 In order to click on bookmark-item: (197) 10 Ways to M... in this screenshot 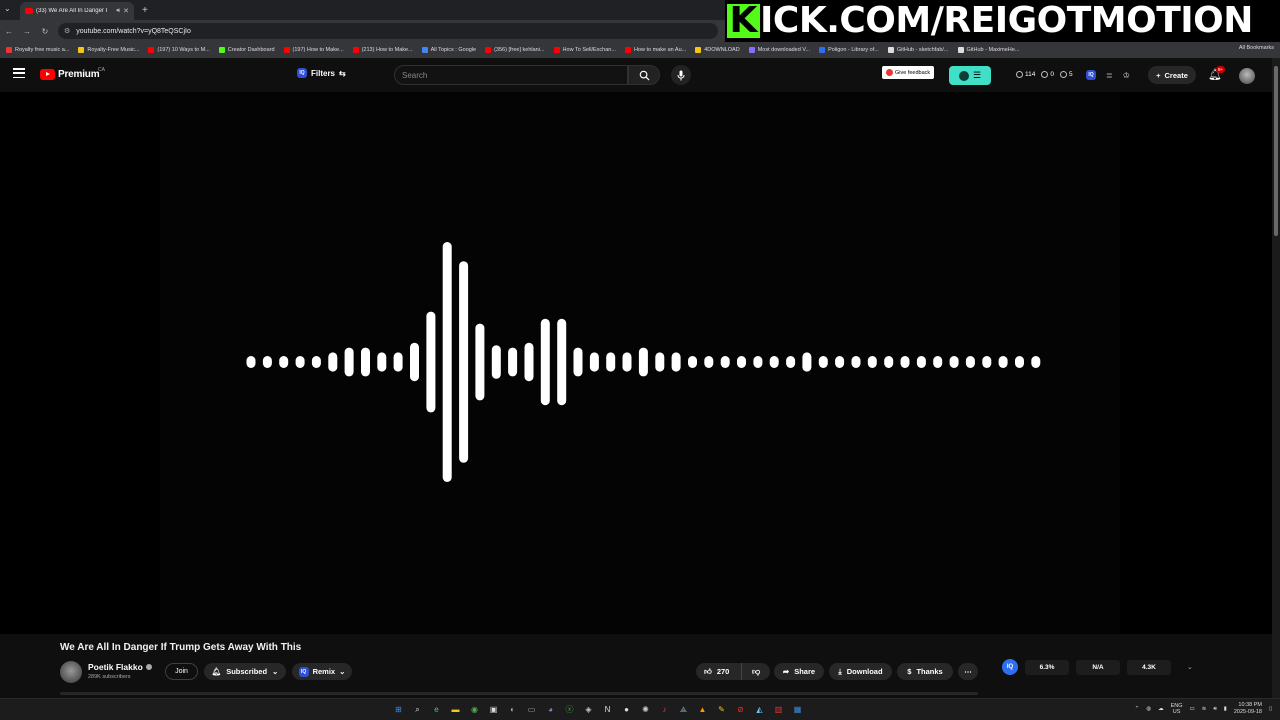, I will do `click(179, 50)`.